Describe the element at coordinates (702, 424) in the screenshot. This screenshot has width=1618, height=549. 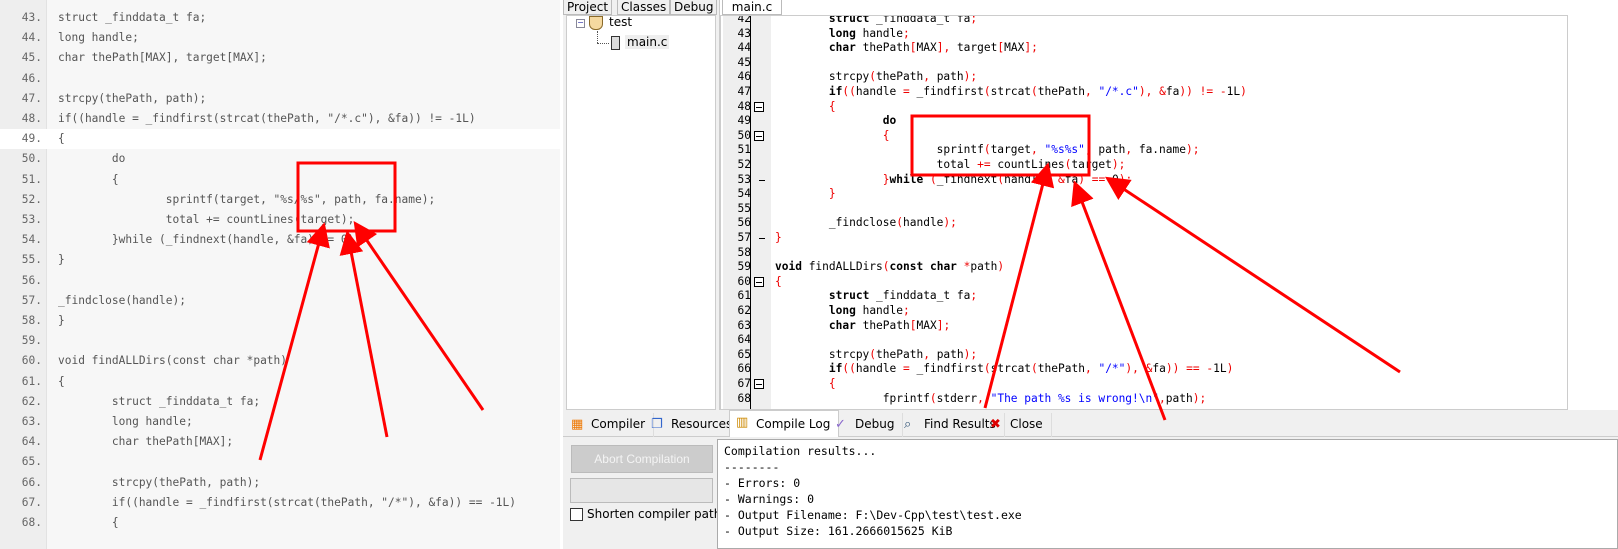
I see `tab-label: Resources` at that location.